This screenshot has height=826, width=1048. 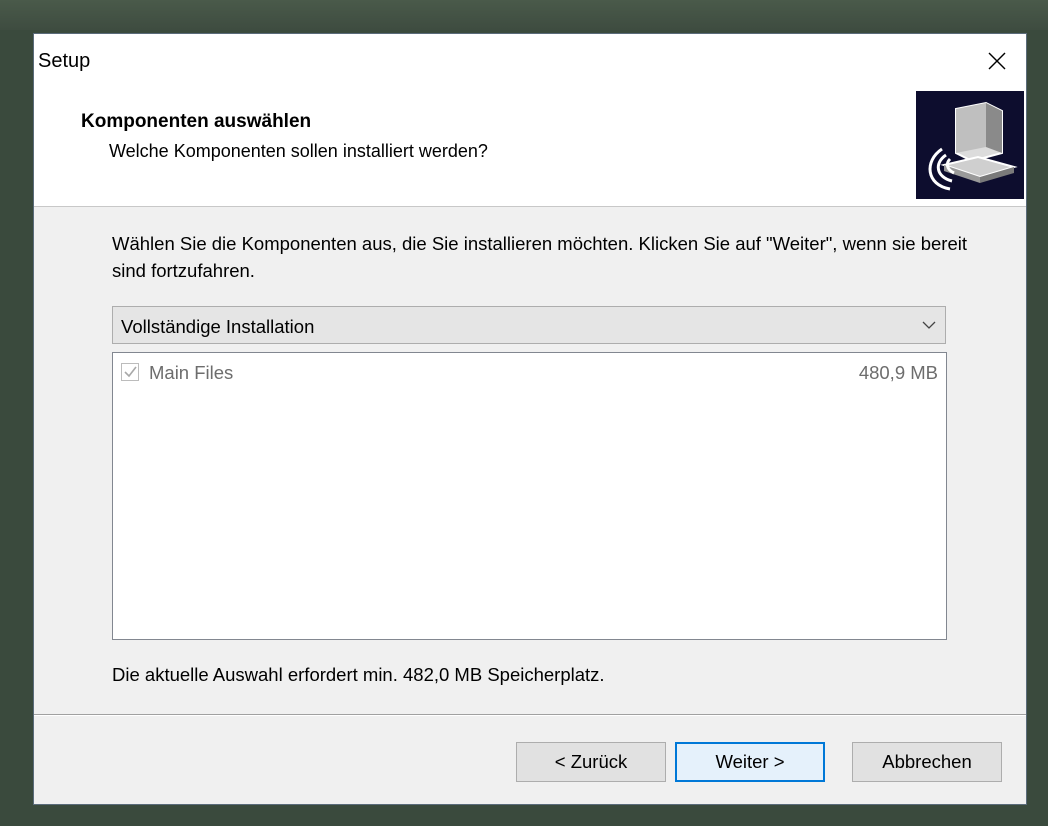 I want to click on list-item: Main Files 480,9 MB, so click(x=529, y=373).